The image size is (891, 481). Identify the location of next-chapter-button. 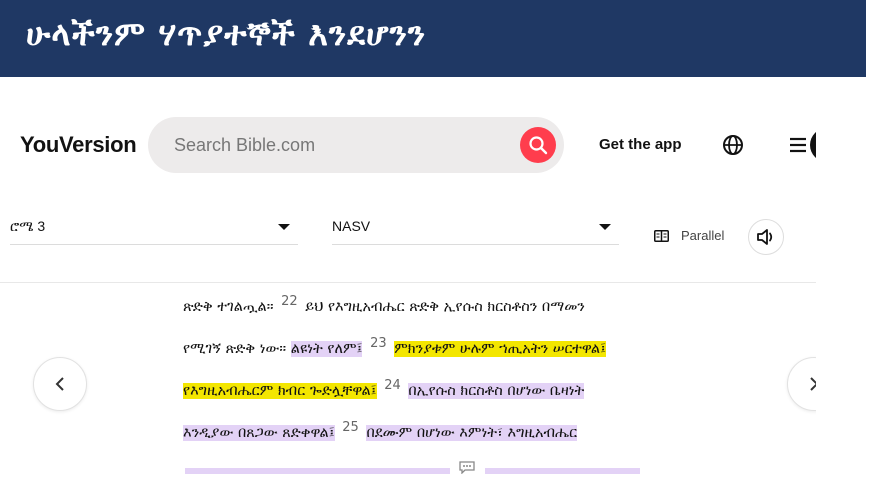
(801, 384).